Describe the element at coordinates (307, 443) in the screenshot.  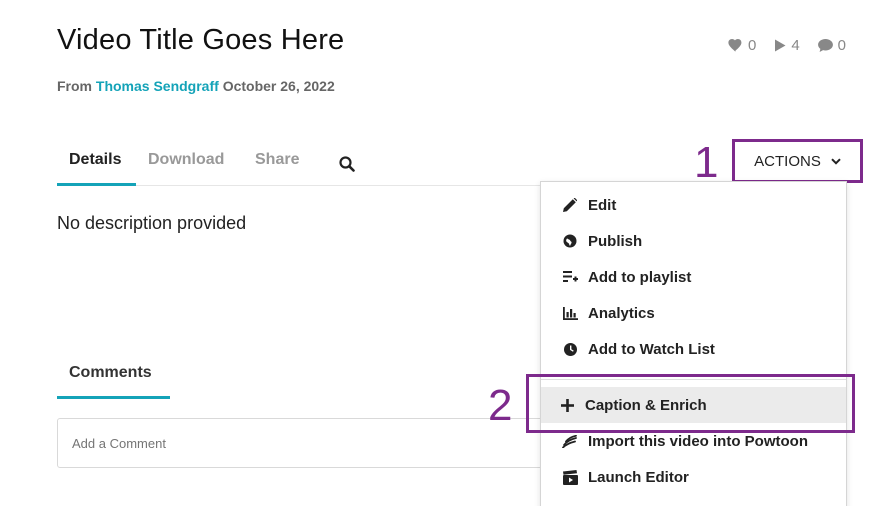
I see `comment-input` at that location.